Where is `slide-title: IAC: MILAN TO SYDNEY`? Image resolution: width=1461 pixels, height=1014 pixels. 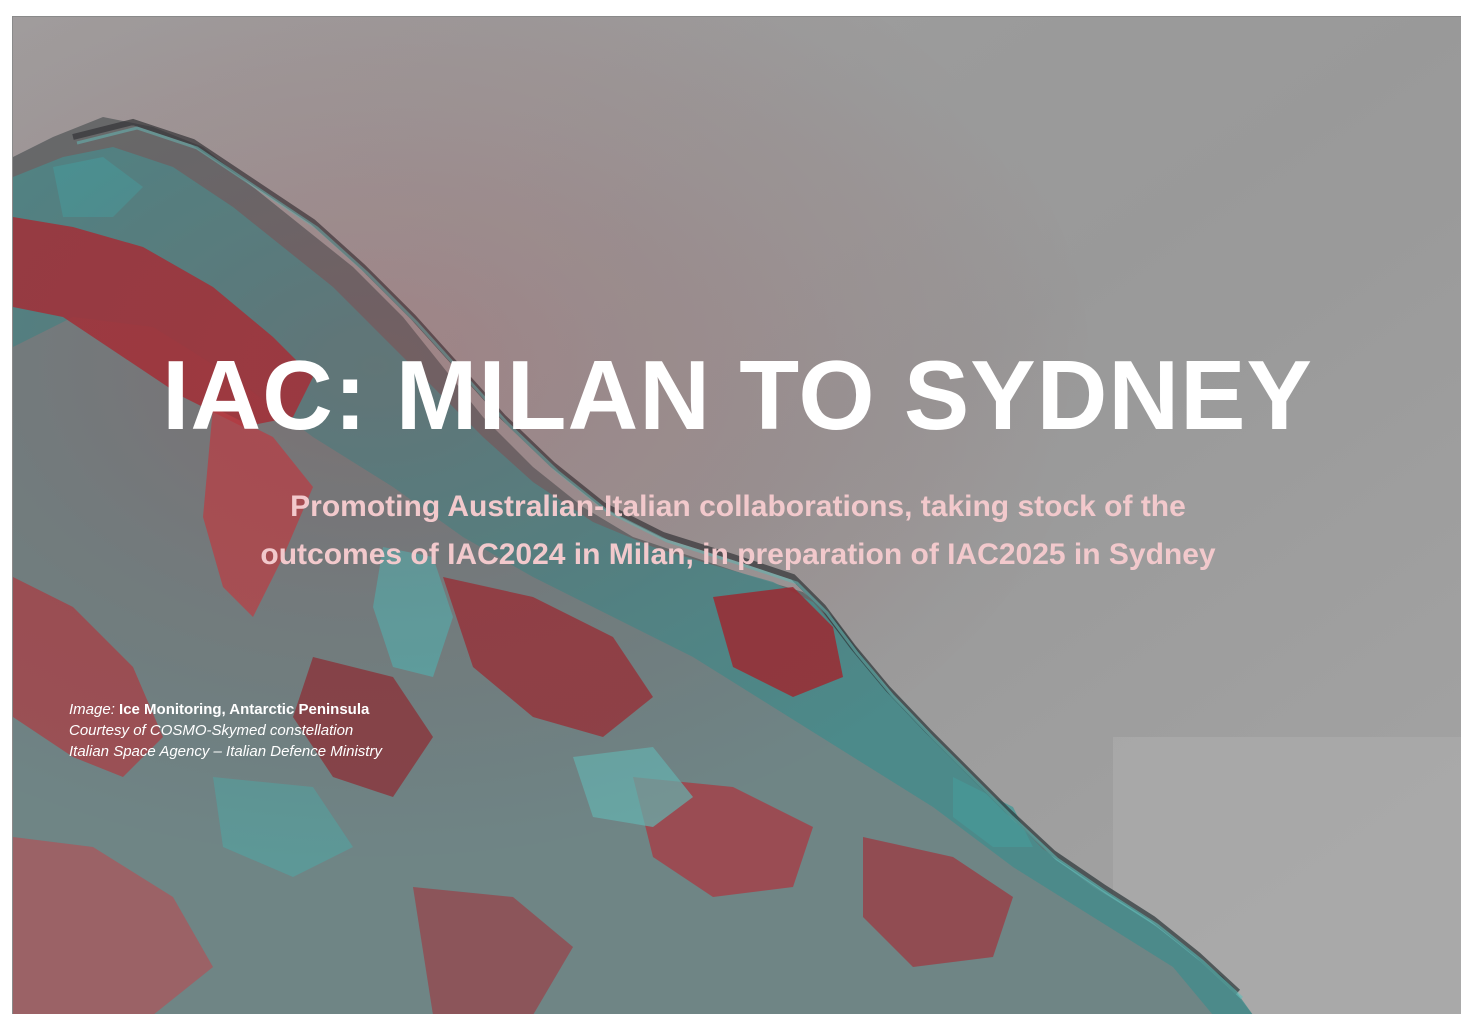
slide-title: IAC: MILAN TO SYDNEY is located at coordinates (737, 395).